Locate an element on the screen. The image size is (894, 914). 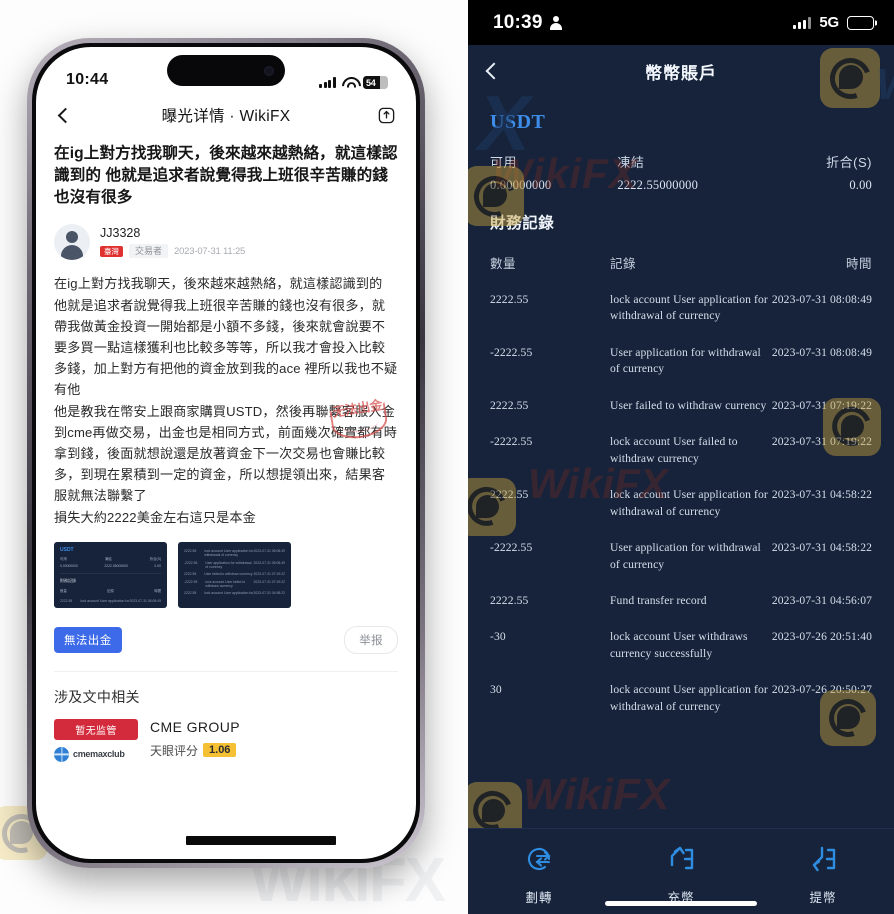
role-badge: 交易者 is located at coordinates (149, 251).